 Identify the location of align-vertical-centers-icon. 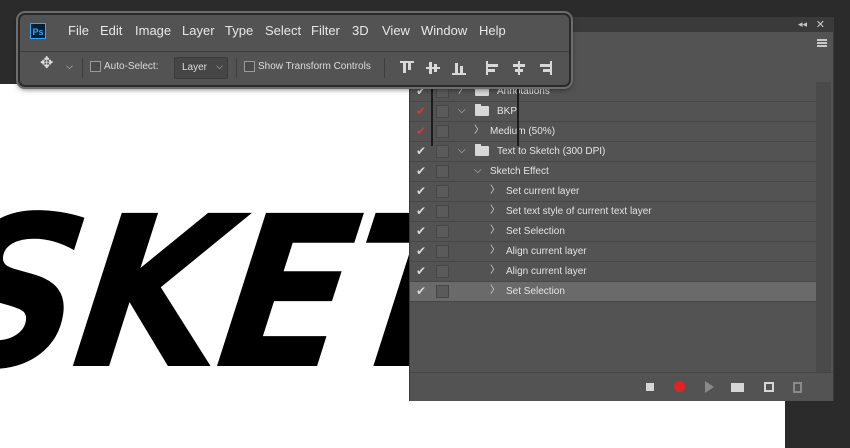
(433, 68).